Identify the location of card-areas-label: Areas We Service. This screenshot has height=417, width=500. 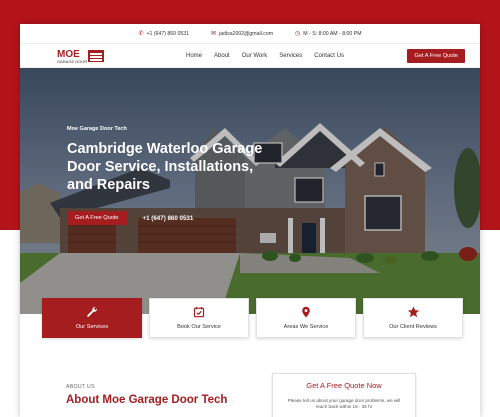
(306, 327).